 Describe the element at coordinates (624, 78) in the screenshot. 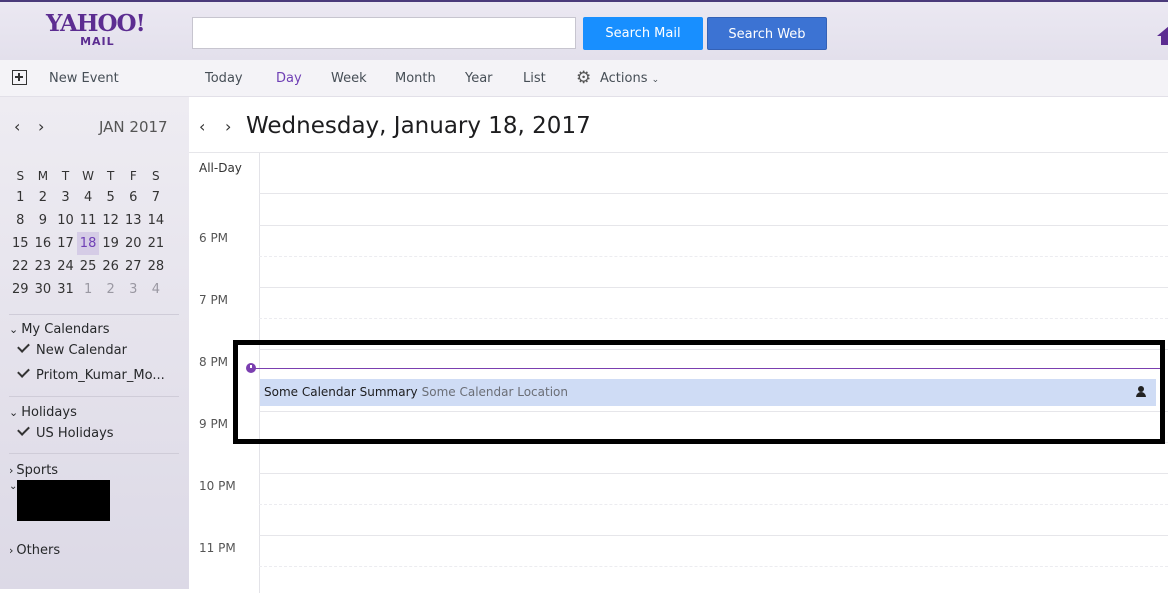

I see `actions-label: Actions` at that location.